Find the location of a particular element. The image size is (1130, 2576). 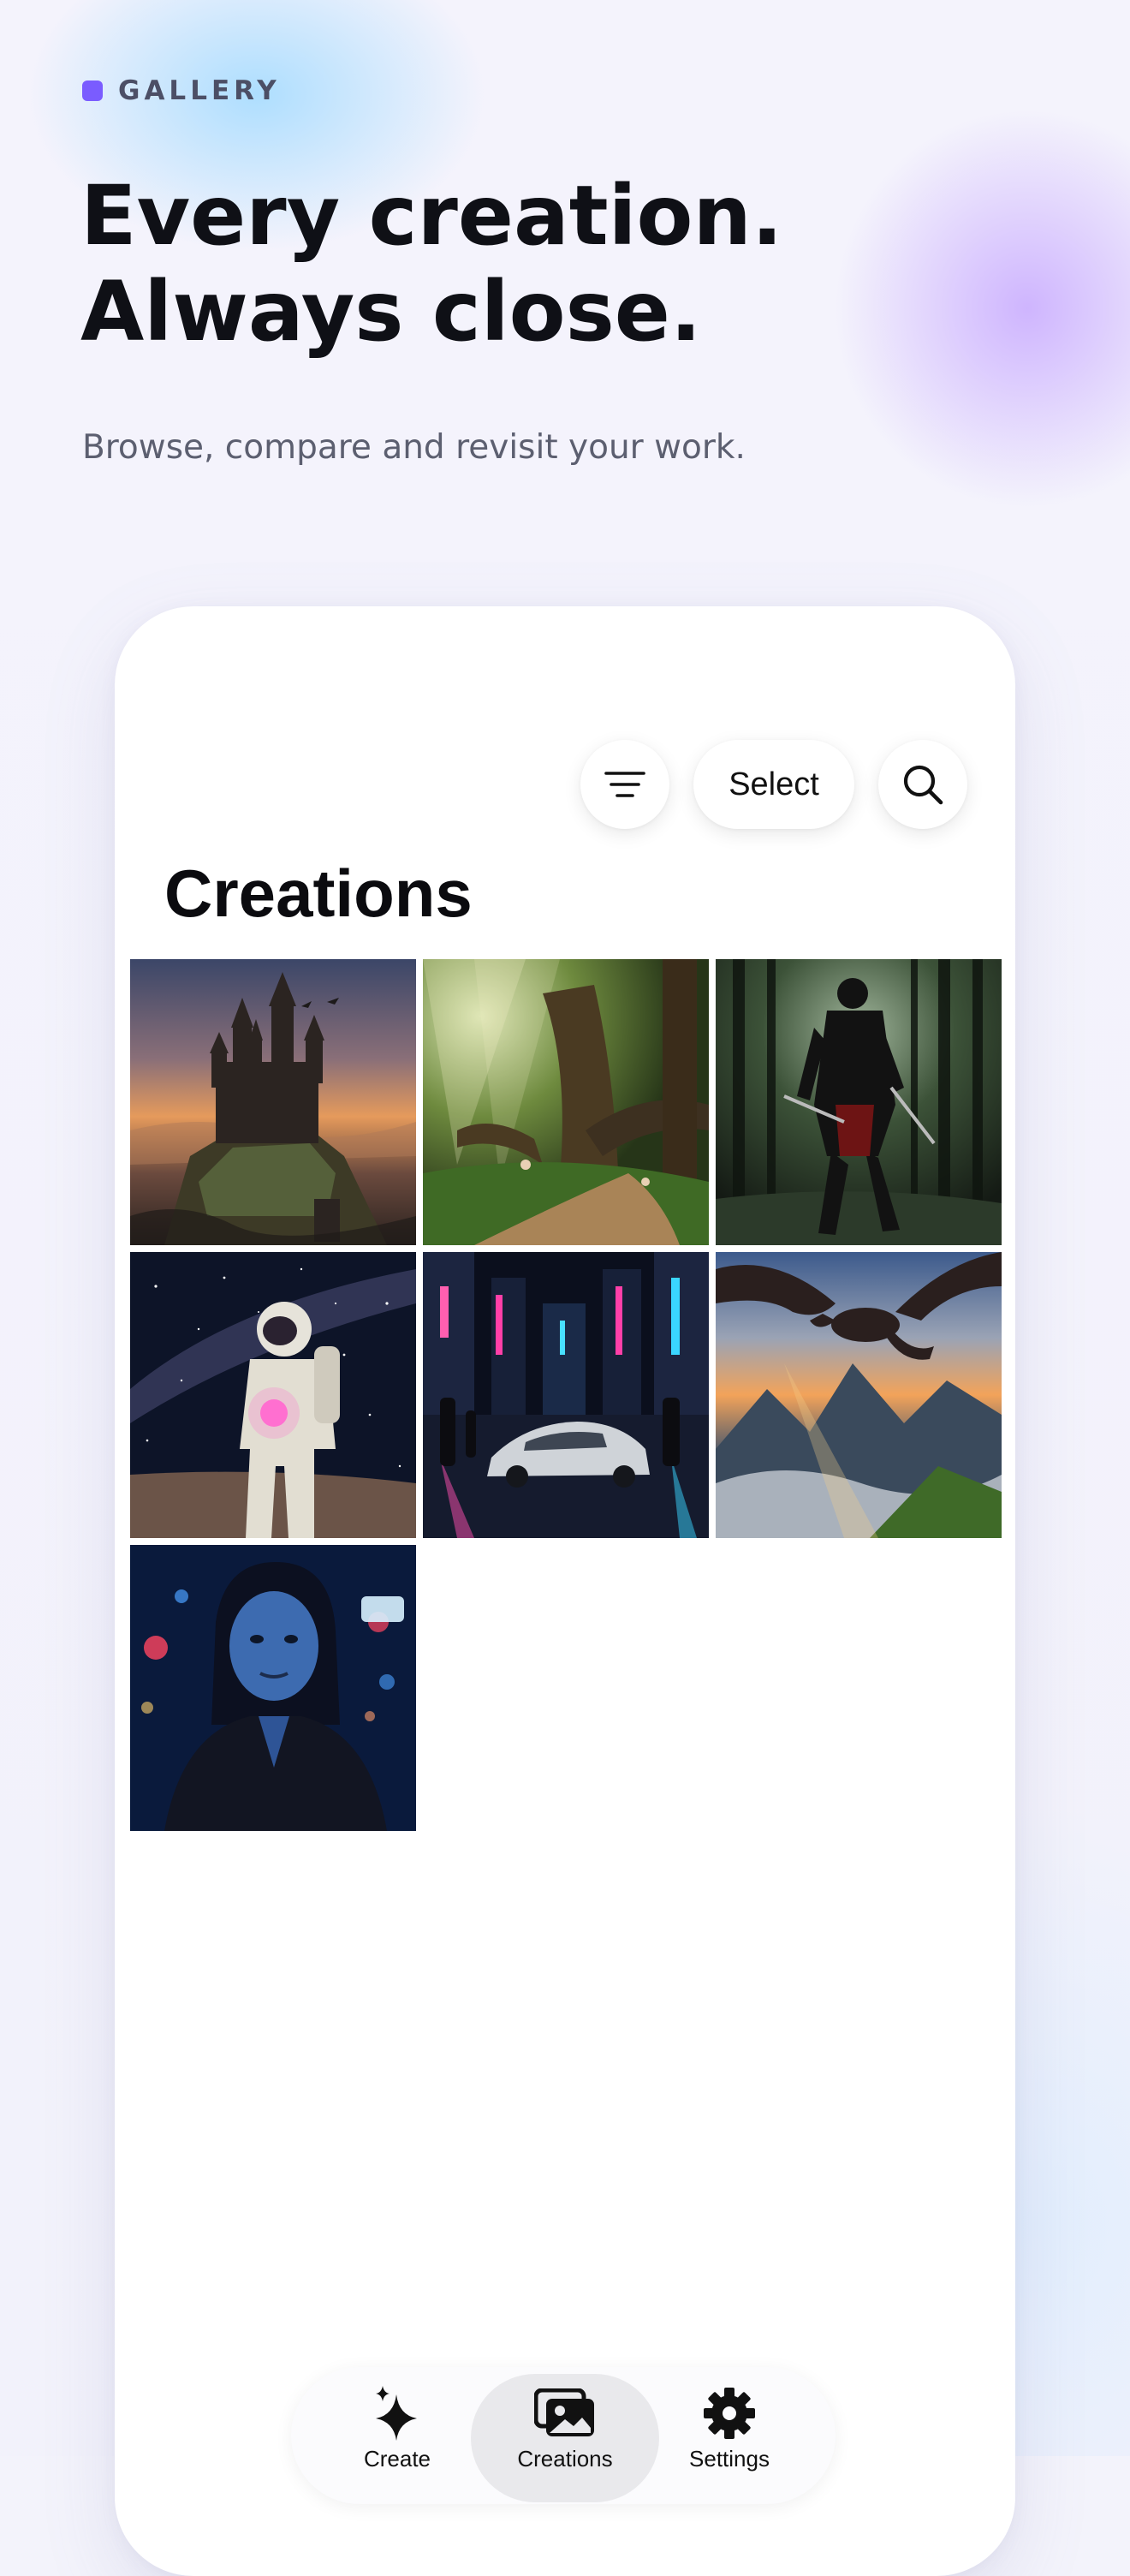

creation-thumbnail-dragon is located at coordinates (859, 1395).